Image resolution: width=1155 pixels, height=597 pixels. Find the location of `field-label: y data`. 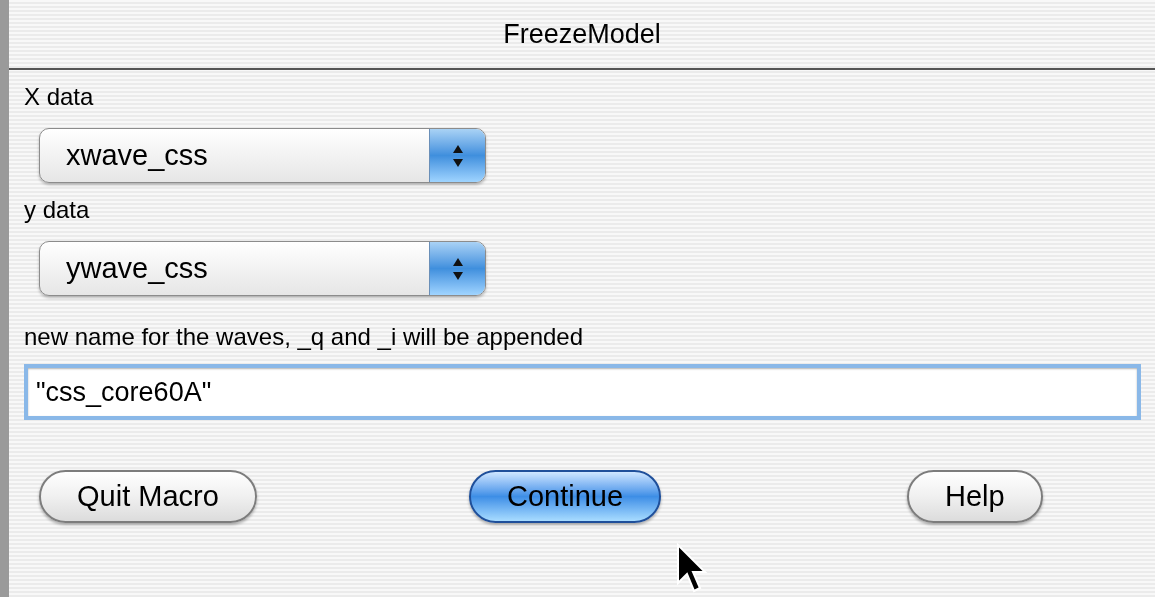

field-label: y data is located at coordinates (57, 210).